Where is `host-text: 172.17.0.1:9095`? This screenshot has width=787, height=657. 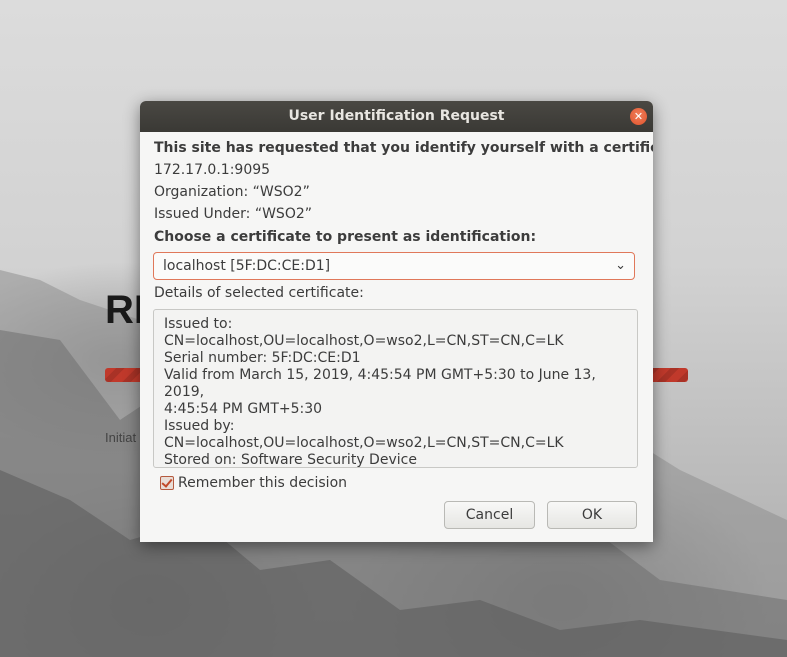
host-text: 172.17.0.1:9095 is located at coordinates (212, 170).